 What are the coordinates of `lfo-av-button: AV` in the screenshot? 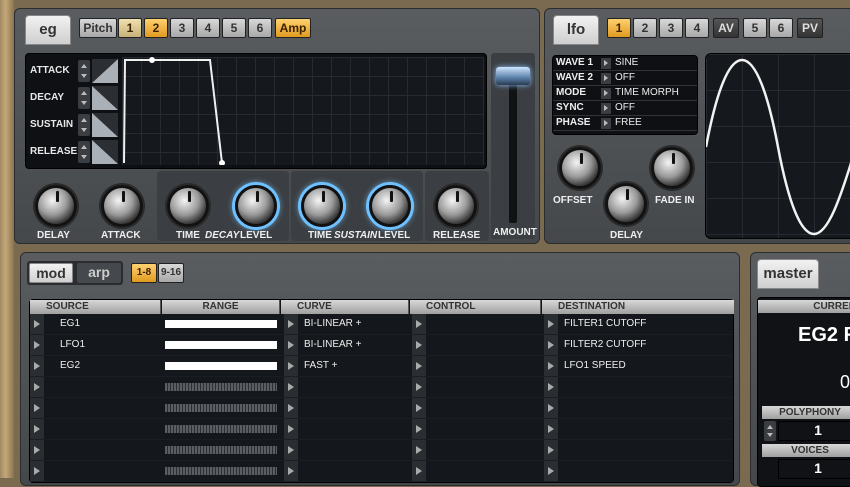 It's located at (726, 28).